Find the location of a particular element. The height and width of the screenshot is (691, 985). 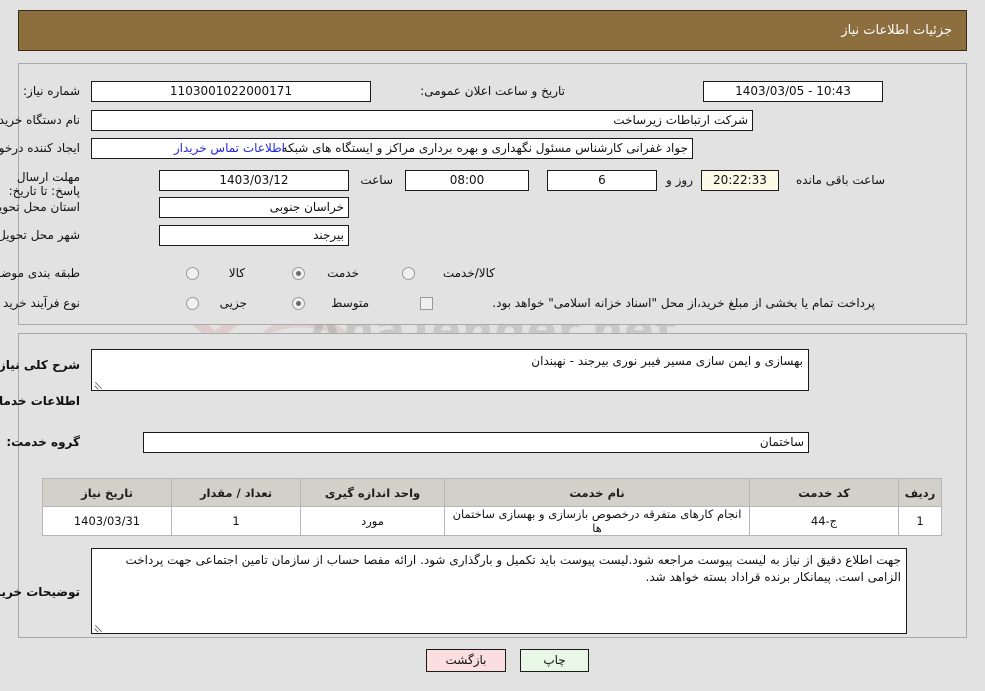

table-col-unit: واحد اندازه گیری is located at coordinates (372, 492).